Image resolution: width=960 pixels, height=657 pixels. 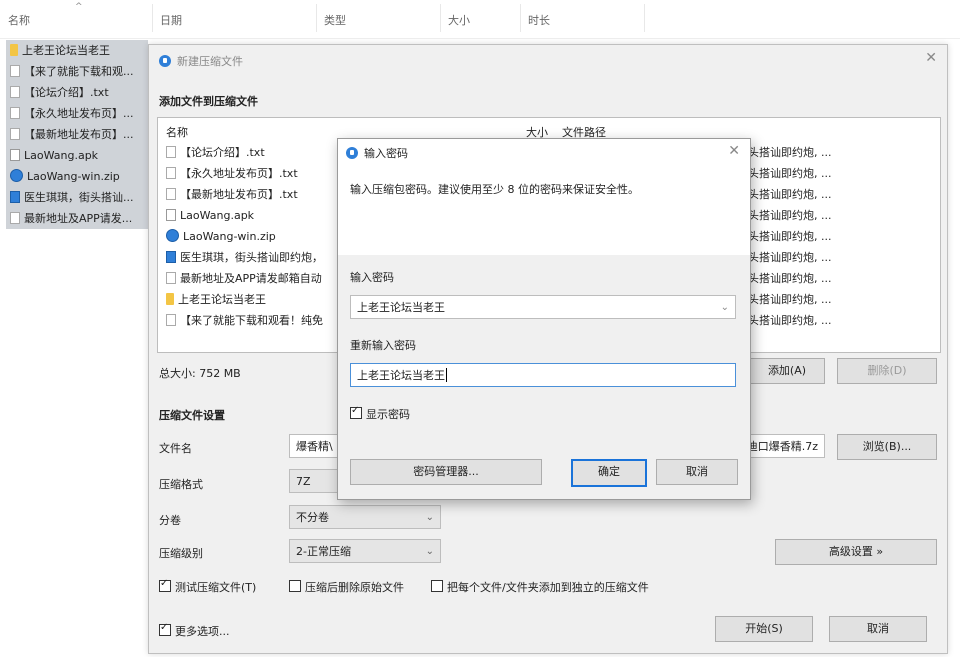 I want to click on password-dialog-title: 输入密码, so click(x=377, y=153).